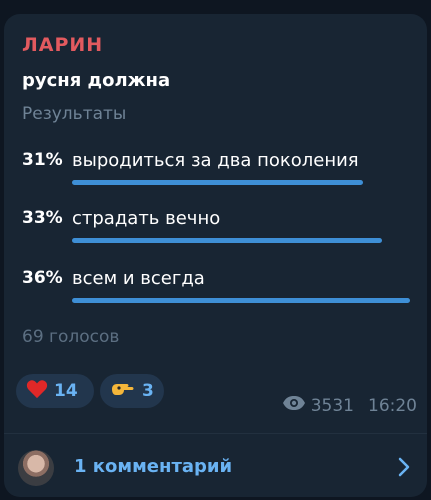 This screenshot has width=431, height=500. I want to click on comments-label: 1 комментарий, so click(153, 466).